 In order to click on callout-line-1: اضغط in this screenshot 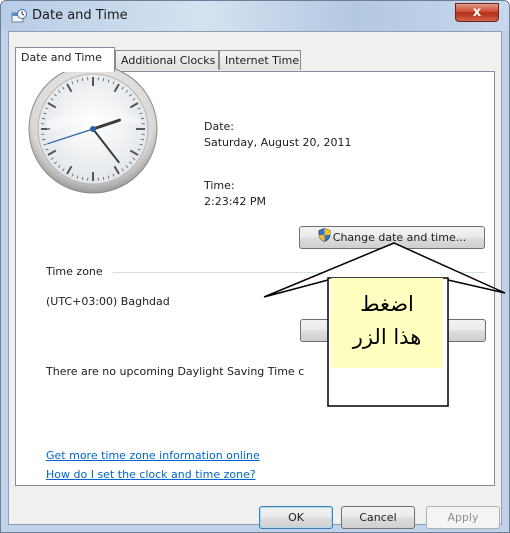, I will do `click(387, 304)`.